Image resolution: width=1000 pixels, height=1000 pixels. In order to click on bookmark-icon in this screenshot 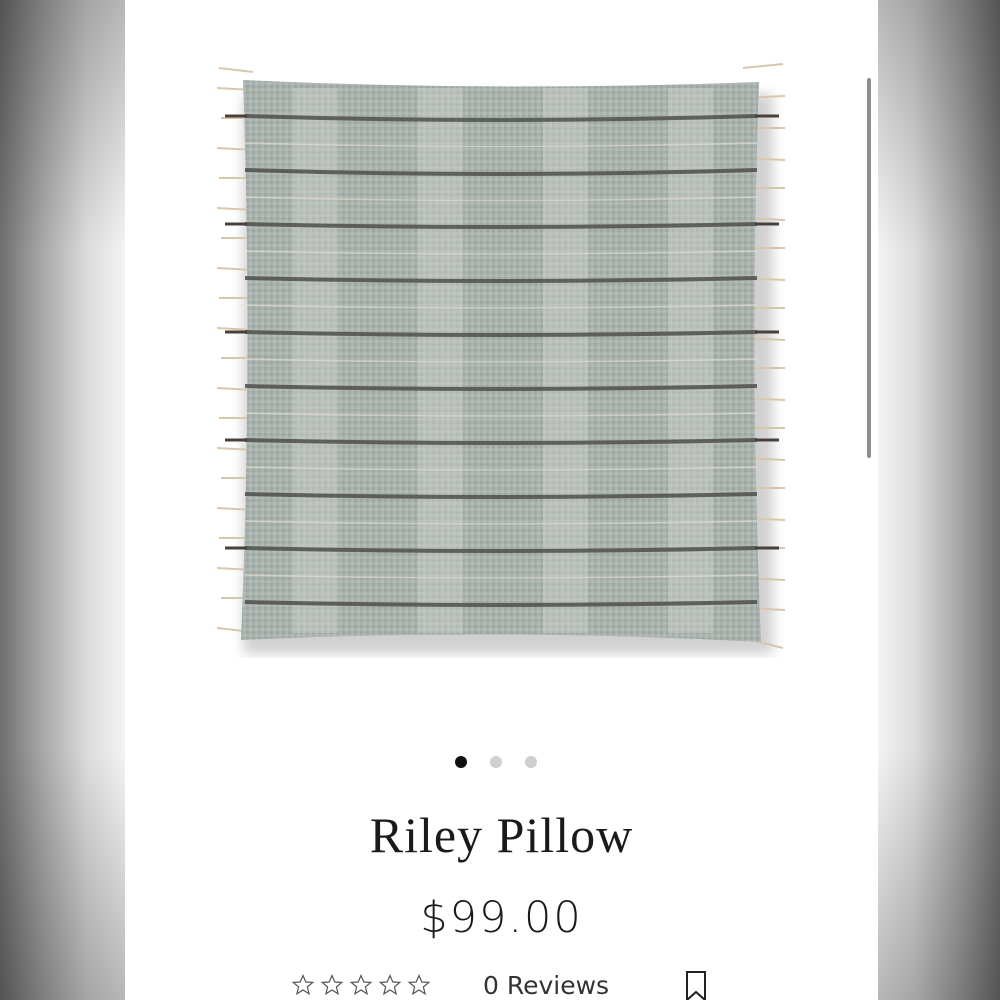, I will do `click(696, 985)`.